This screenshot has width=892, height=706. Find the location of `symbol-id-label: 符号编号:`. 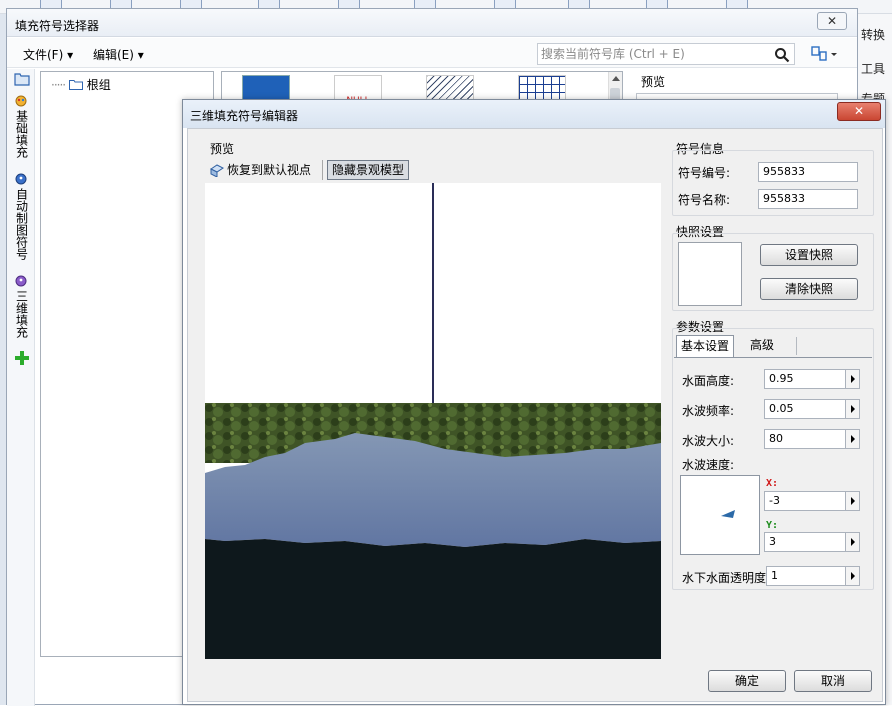

symbol-id-label: 符号编号: is located at coordinates (704, 173).